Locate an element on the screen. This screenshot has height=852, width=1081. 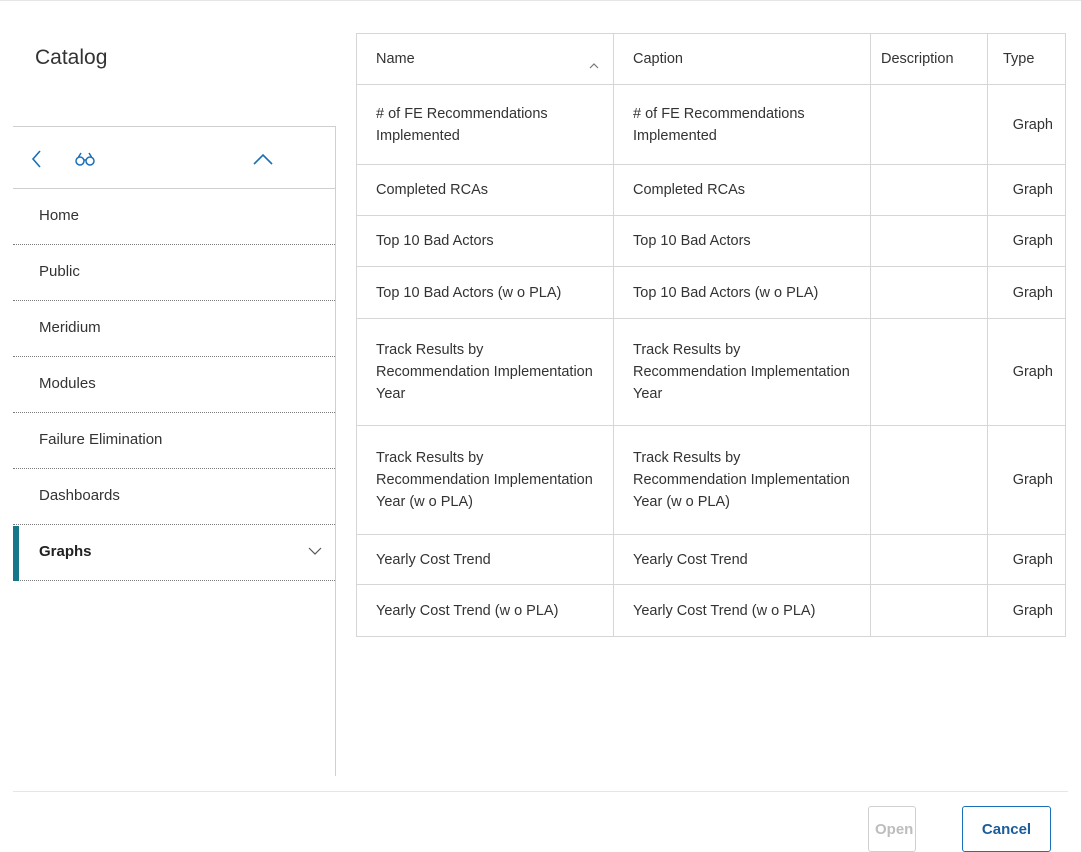
nav-item-meridium: Meridium is located at coordinates (174, 329).